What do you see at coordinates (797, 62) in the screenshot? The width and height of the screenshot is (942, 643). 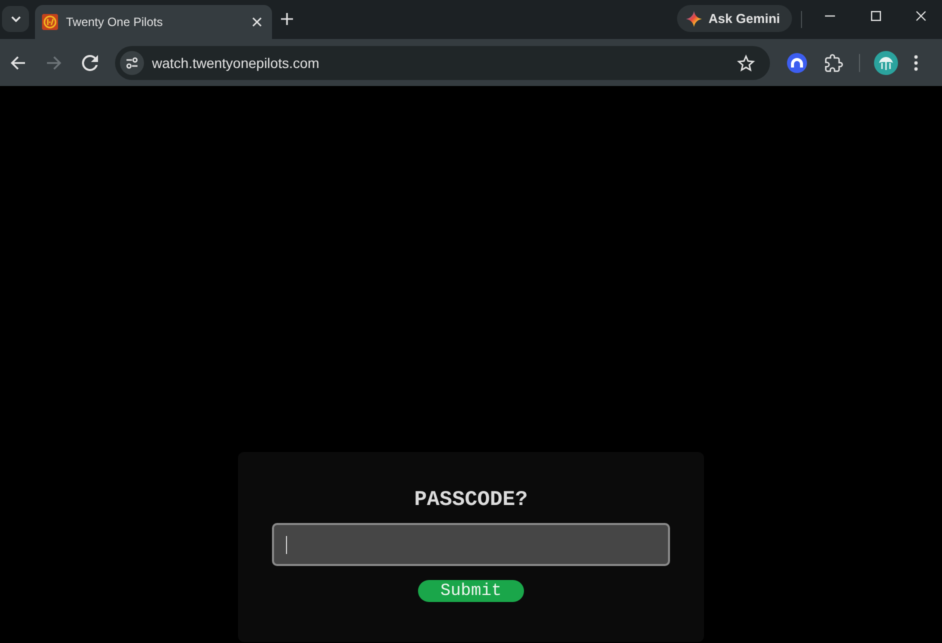 I see `arch-icon` at bounding box center [797, 62].